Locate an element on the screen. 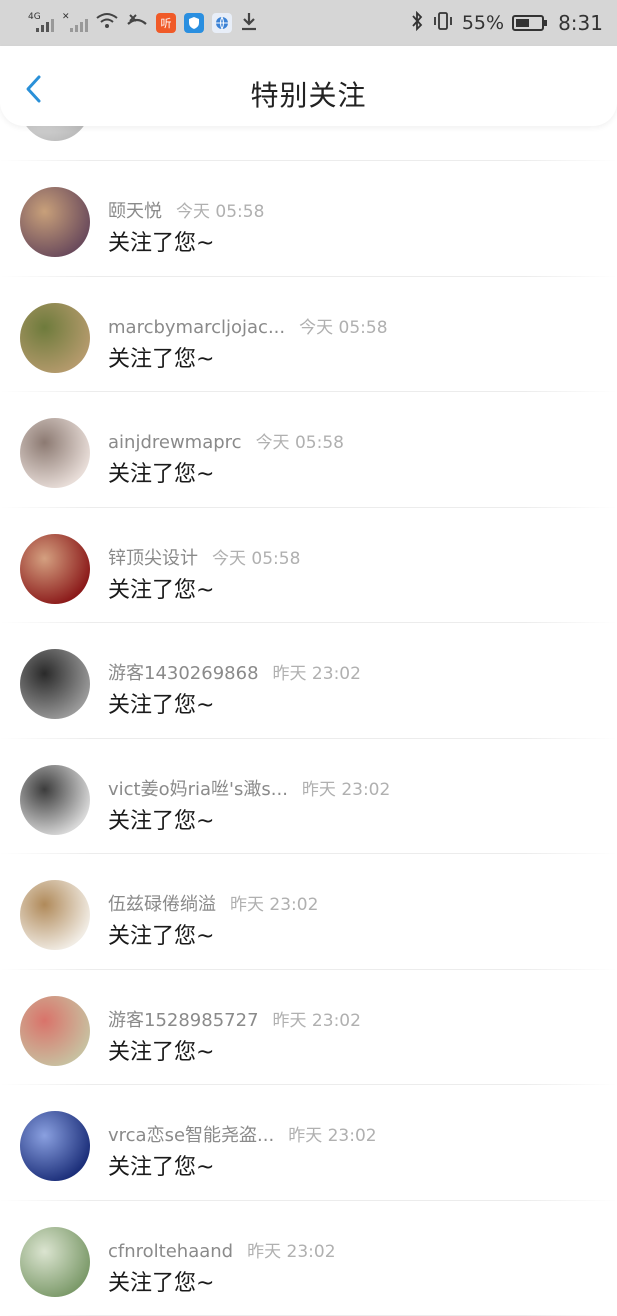  username: 伍兹碌倦绱溢昨天 23:02 is located at coordinates (213, 903).